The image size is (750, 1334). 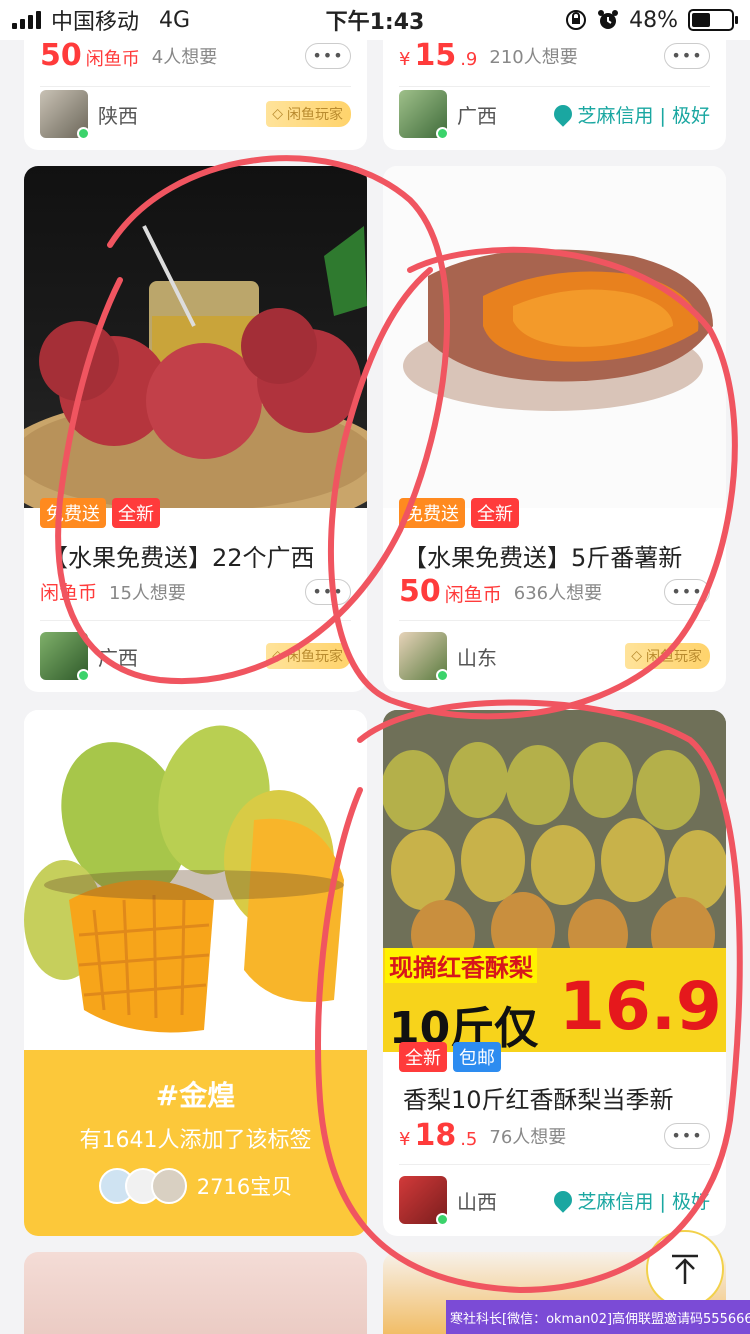 What do you see at coordinates (198, 555) in the screenshot?
I see `product-title: 【水果免费送】22个广西` at bounding box center [198, 555].